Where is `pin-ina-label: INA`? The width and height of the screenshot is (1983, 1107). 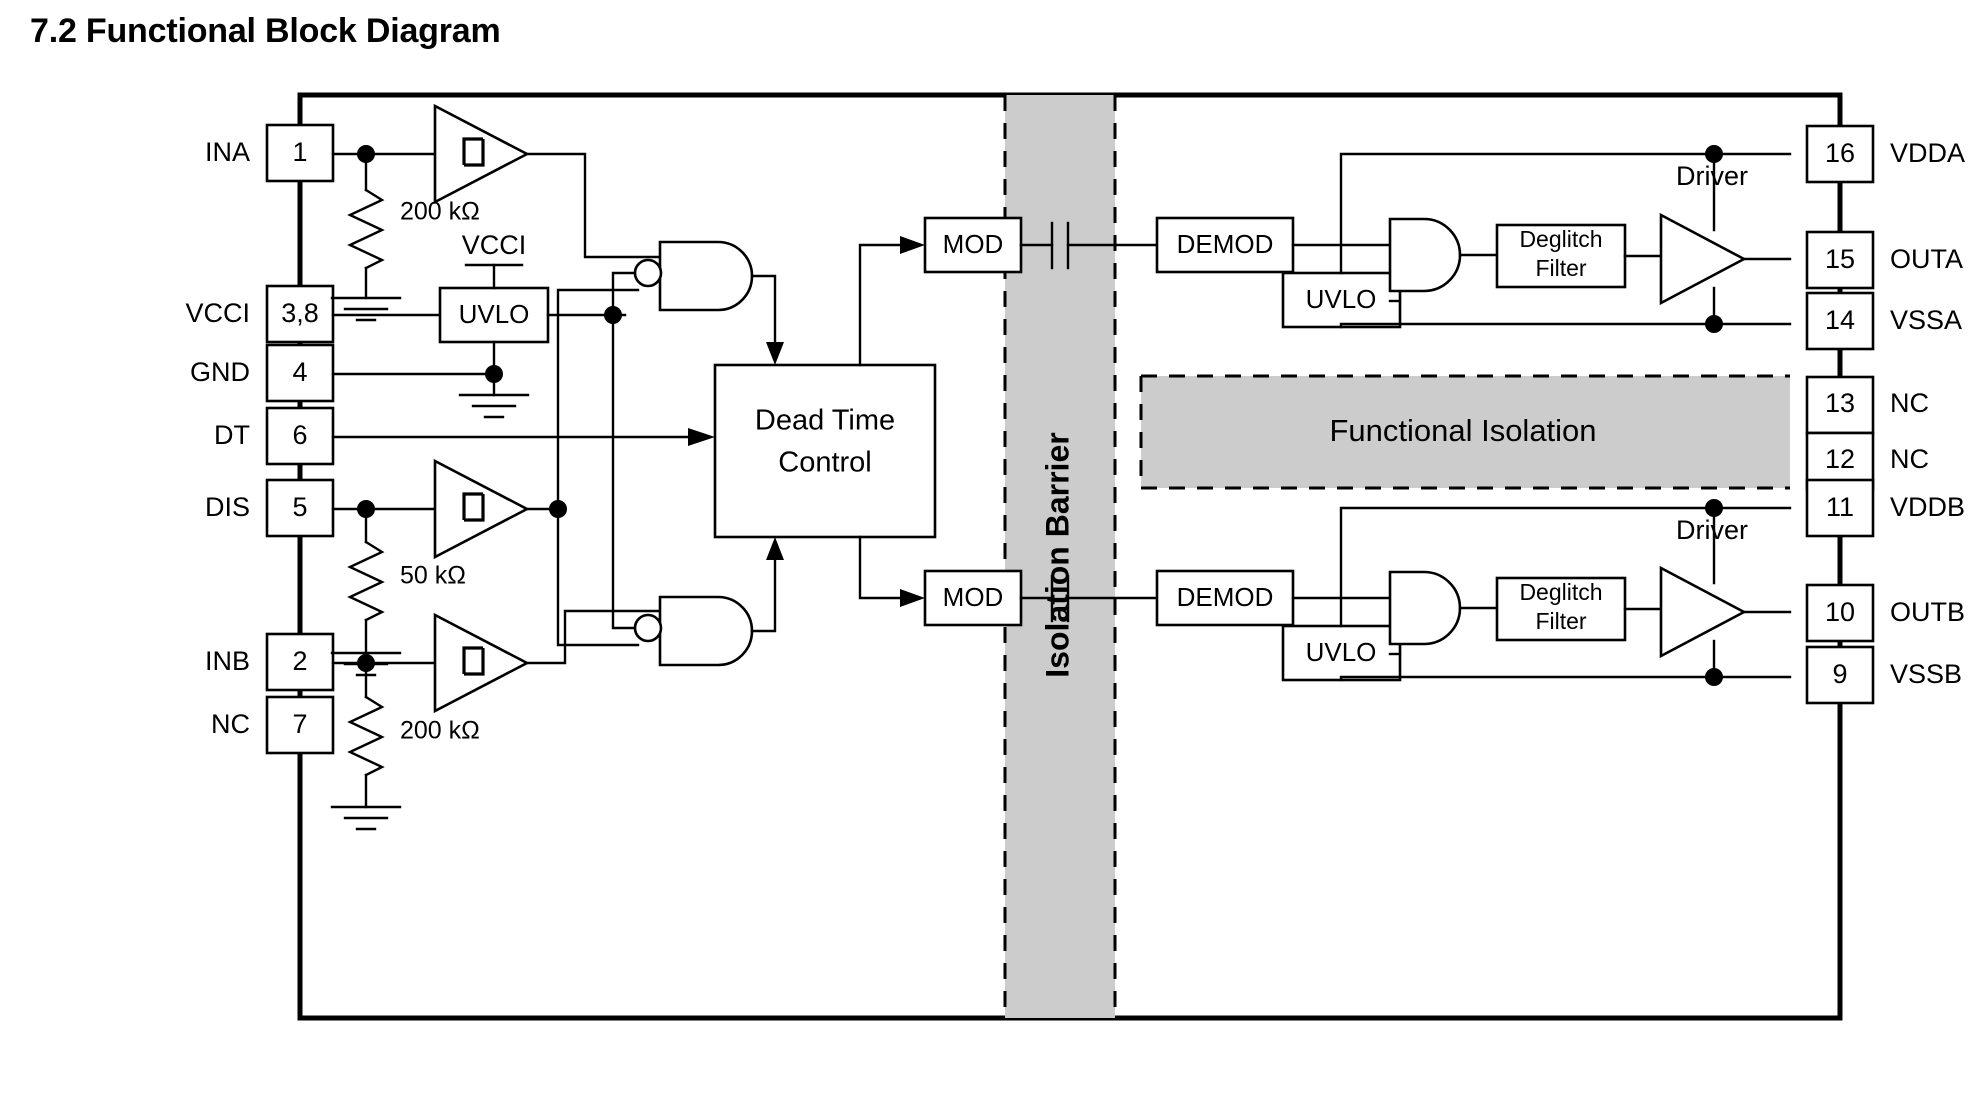 pin-ina-label: INA is located at coordinates (227, 152).